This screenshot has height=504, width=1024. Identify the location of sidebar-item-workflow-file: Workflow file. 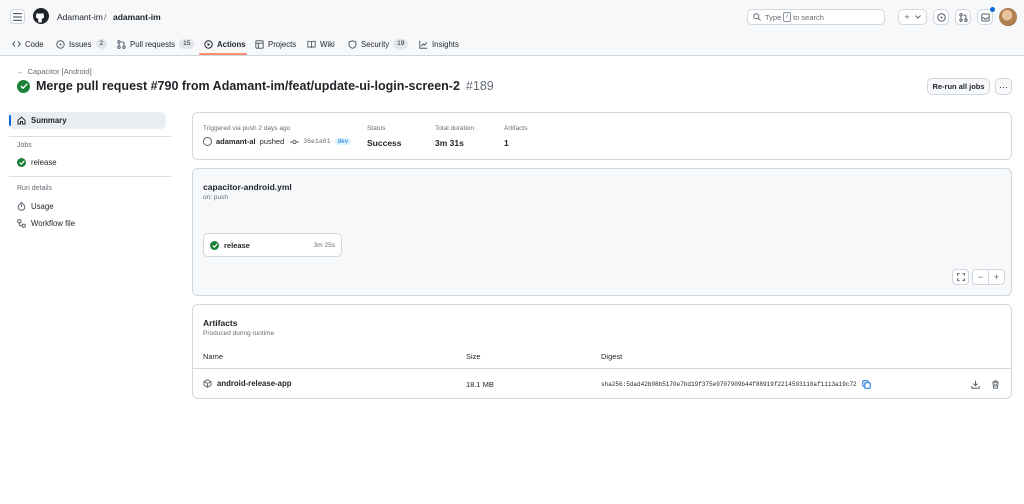
(46, 223).